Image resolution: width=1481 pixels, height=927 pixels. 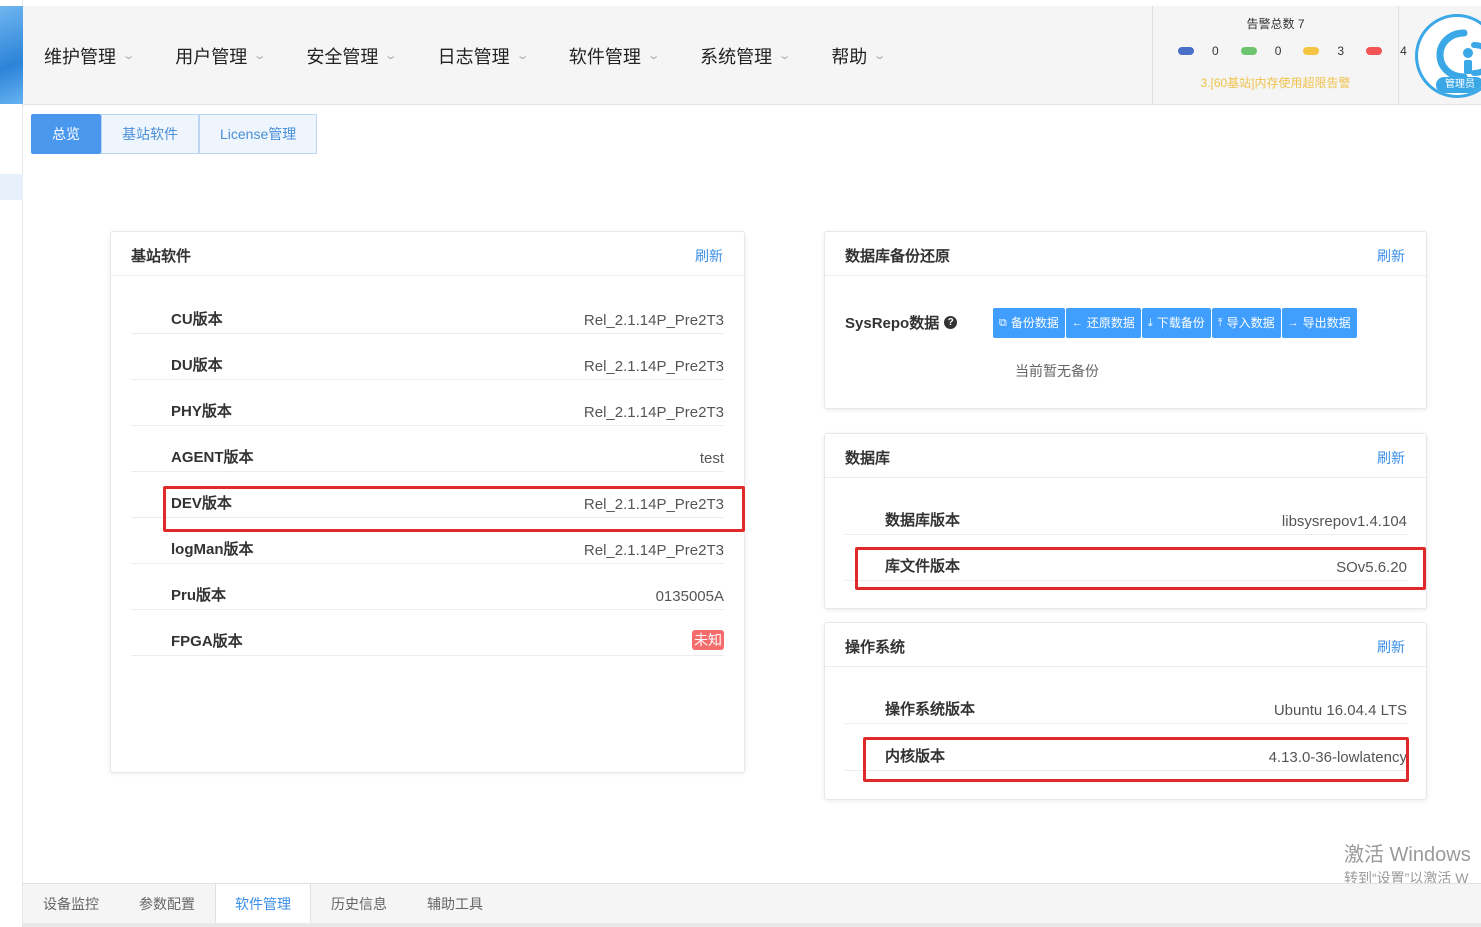 I want to click on windows-activation-watermark: 激活 Windows 转到“设置”以激活 W, so click(x=1407, y=863).